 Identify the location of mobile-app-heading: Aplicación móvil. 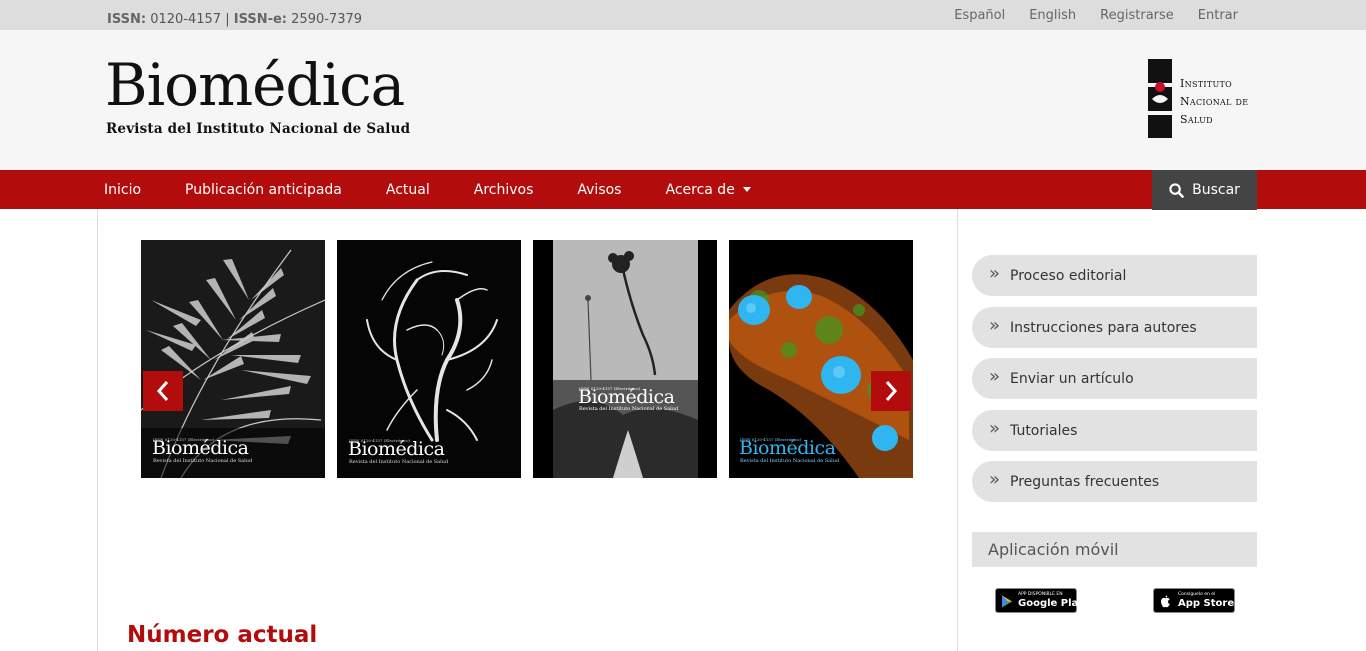
(1114, 549).